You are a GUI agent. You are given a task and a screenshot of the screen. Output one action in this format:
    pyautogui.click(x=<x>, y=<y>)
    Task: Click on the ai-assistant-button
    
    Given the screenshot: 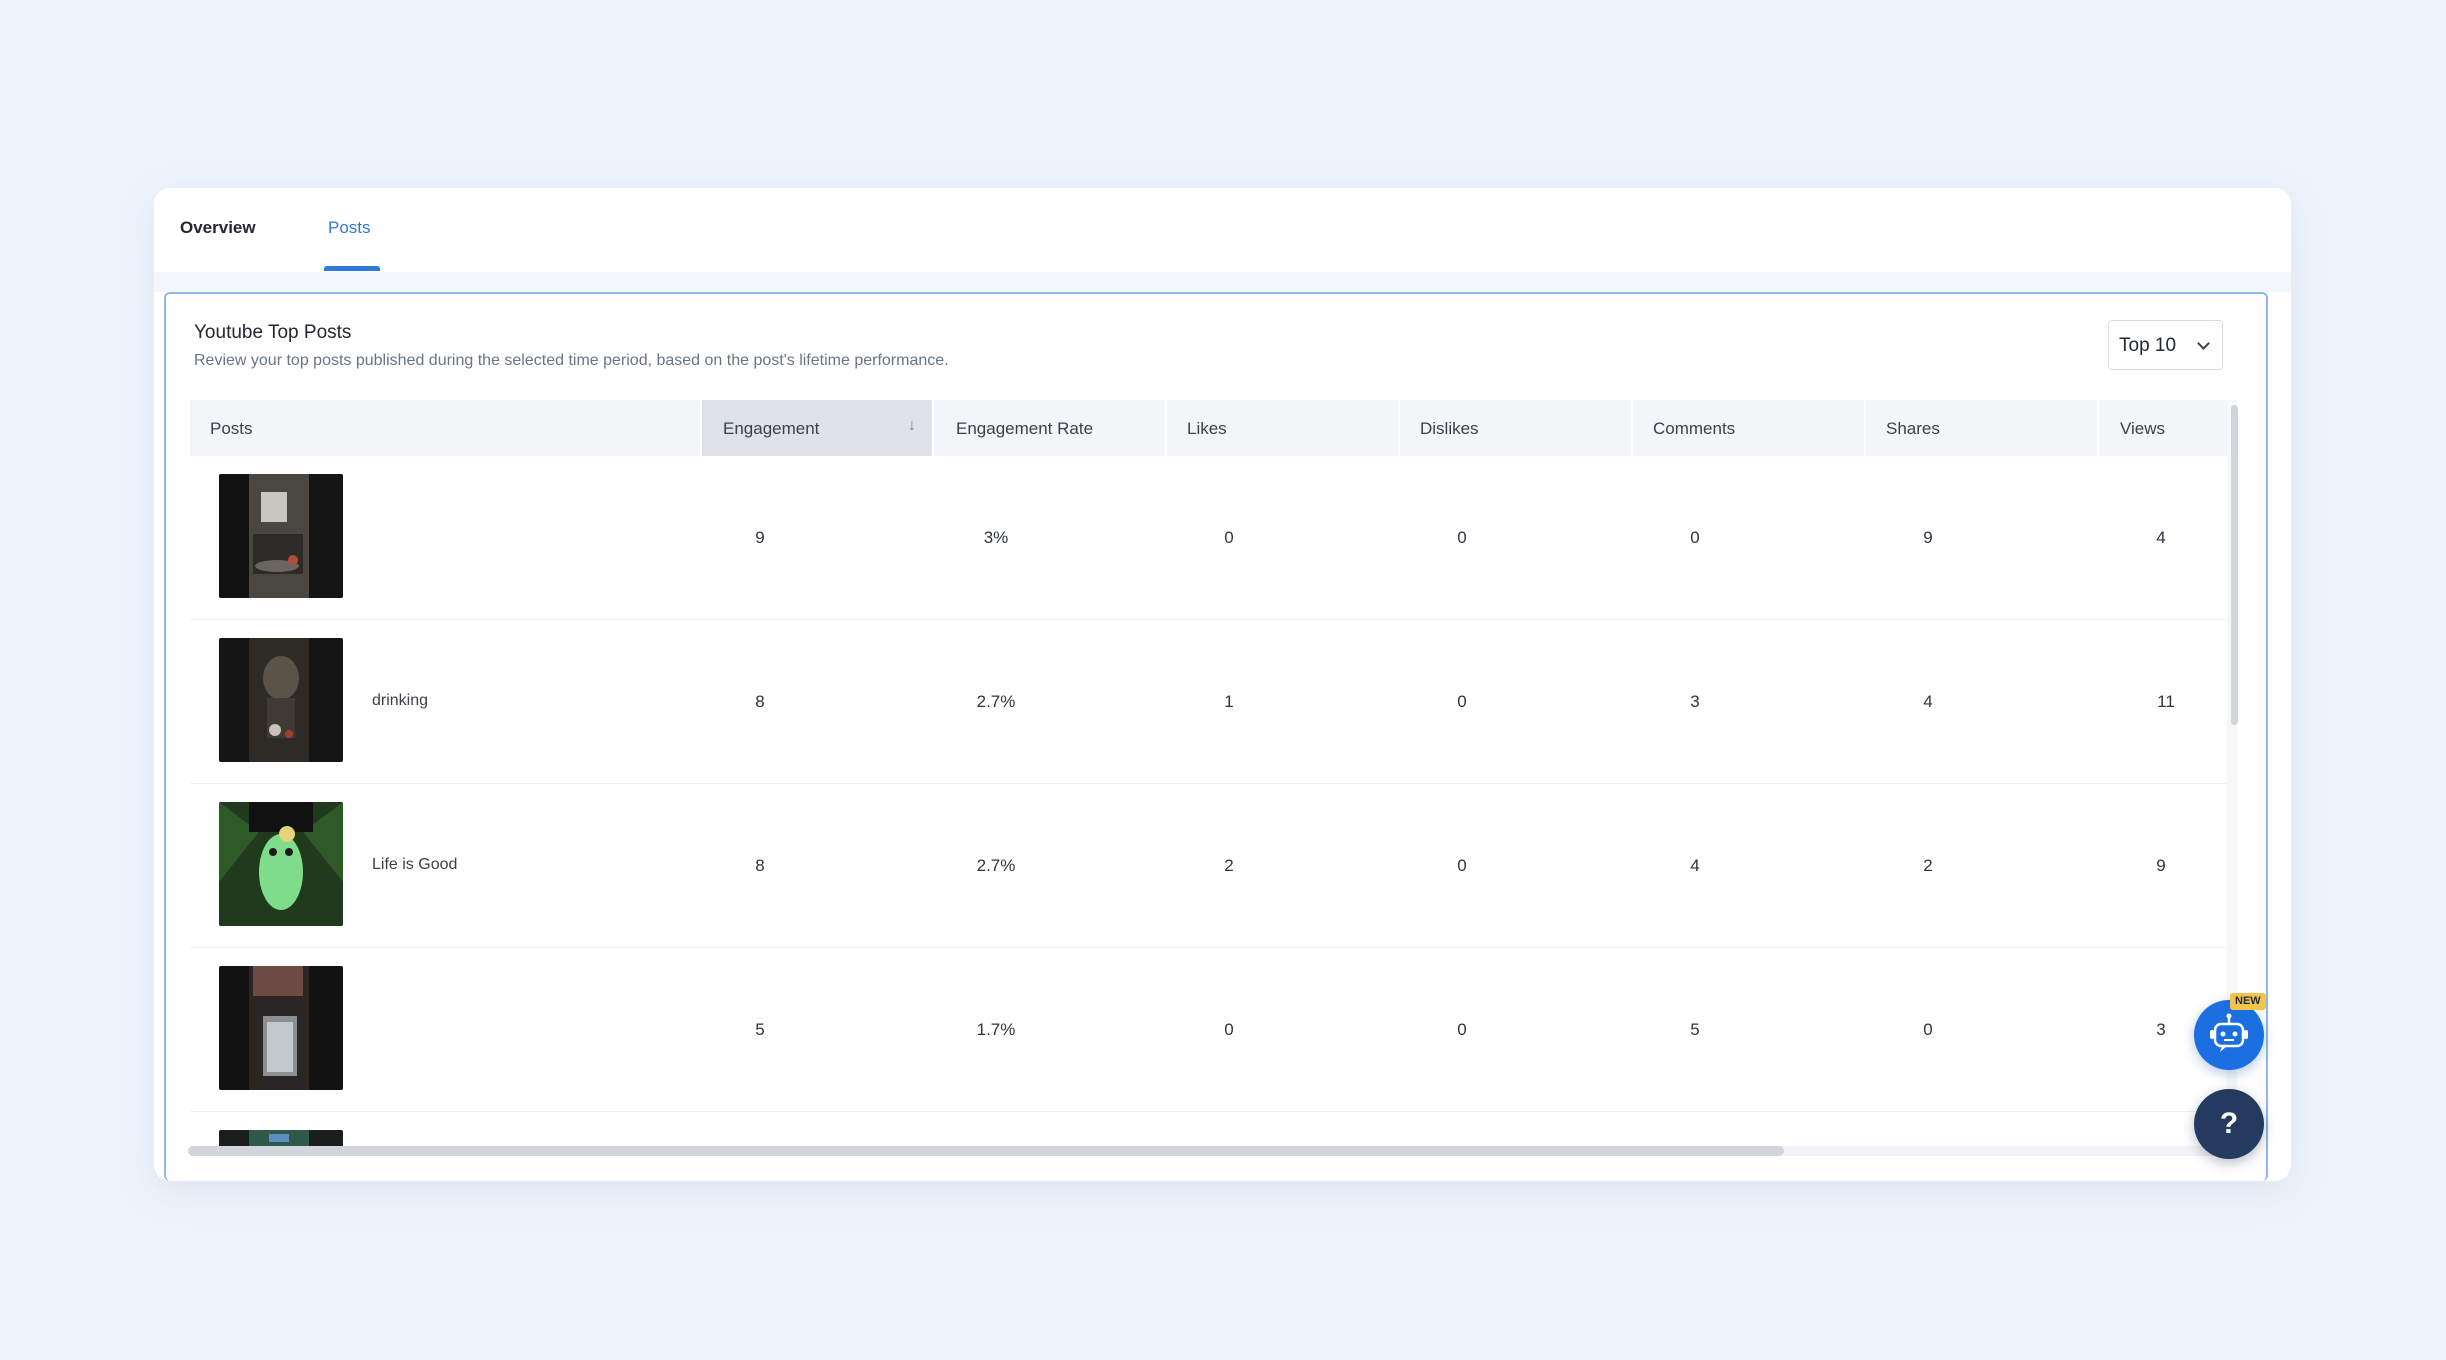 What is the action you would take?
    pyautogui.click(x=2229, y=1035)
    